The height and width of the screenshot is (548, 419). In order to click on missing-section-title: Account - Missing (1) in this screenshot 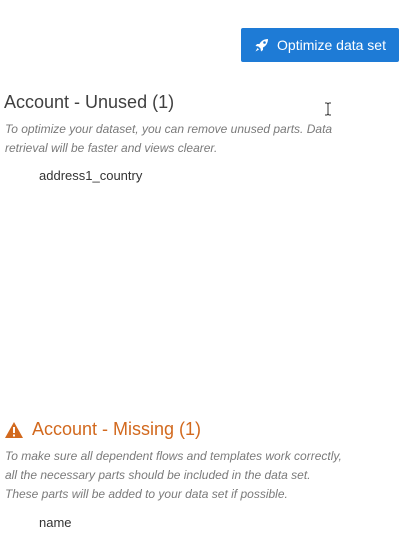, I will do `click(102, 429)`.